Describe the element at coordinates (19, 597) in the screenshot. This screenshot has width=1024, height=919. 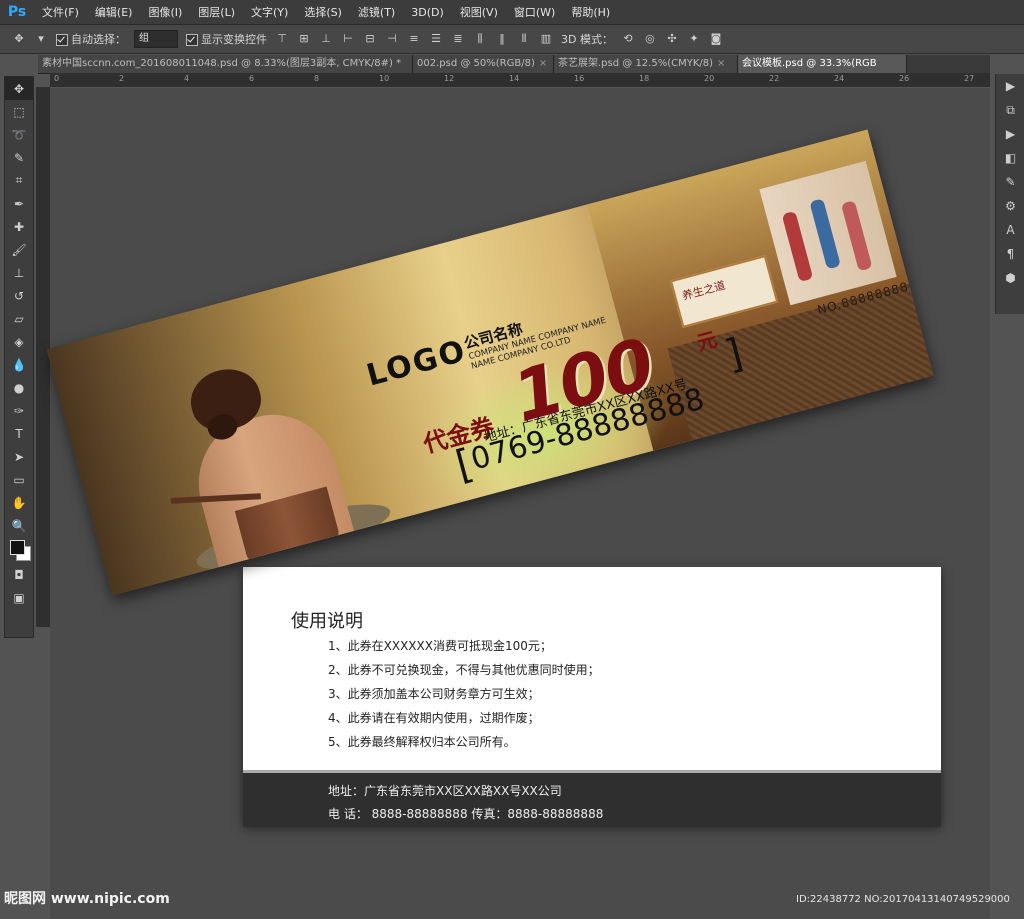
I see `screen-mode-icon: ▣` at that location.